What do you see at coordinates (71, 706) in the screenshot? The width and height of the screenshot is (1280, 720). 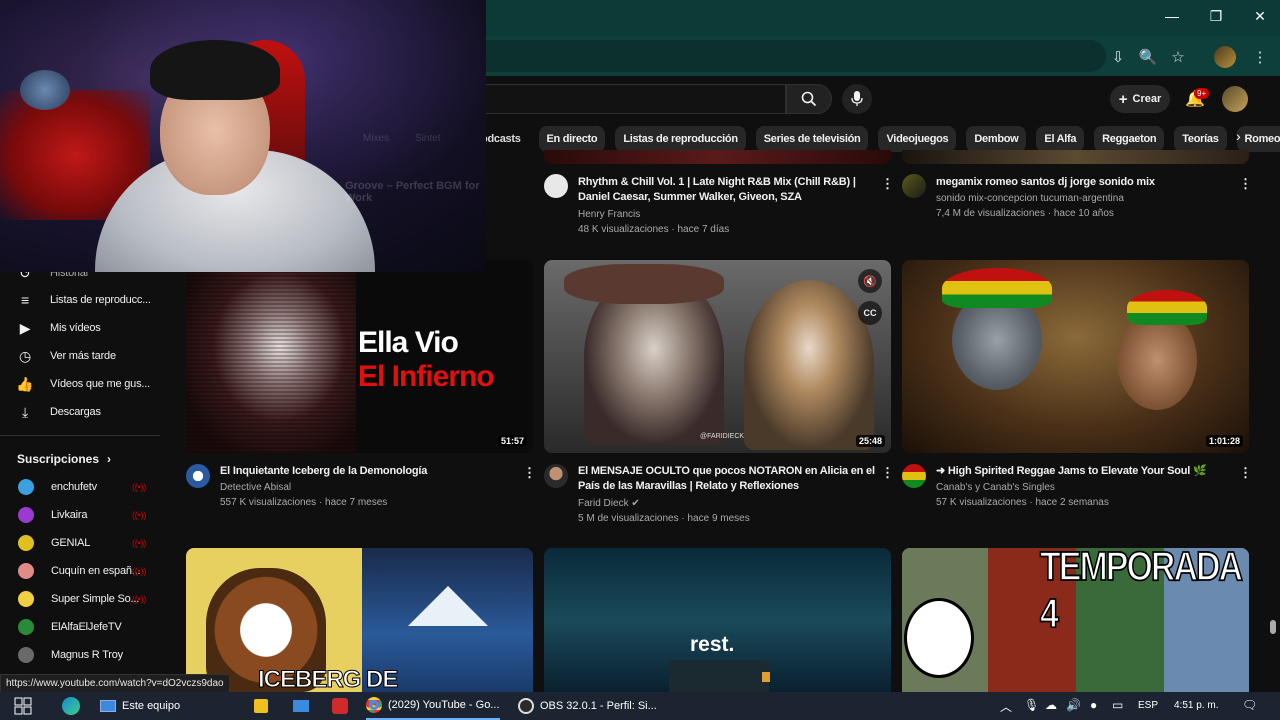 I see `edge-taskbar-icon` at bounding box center [71, 706].